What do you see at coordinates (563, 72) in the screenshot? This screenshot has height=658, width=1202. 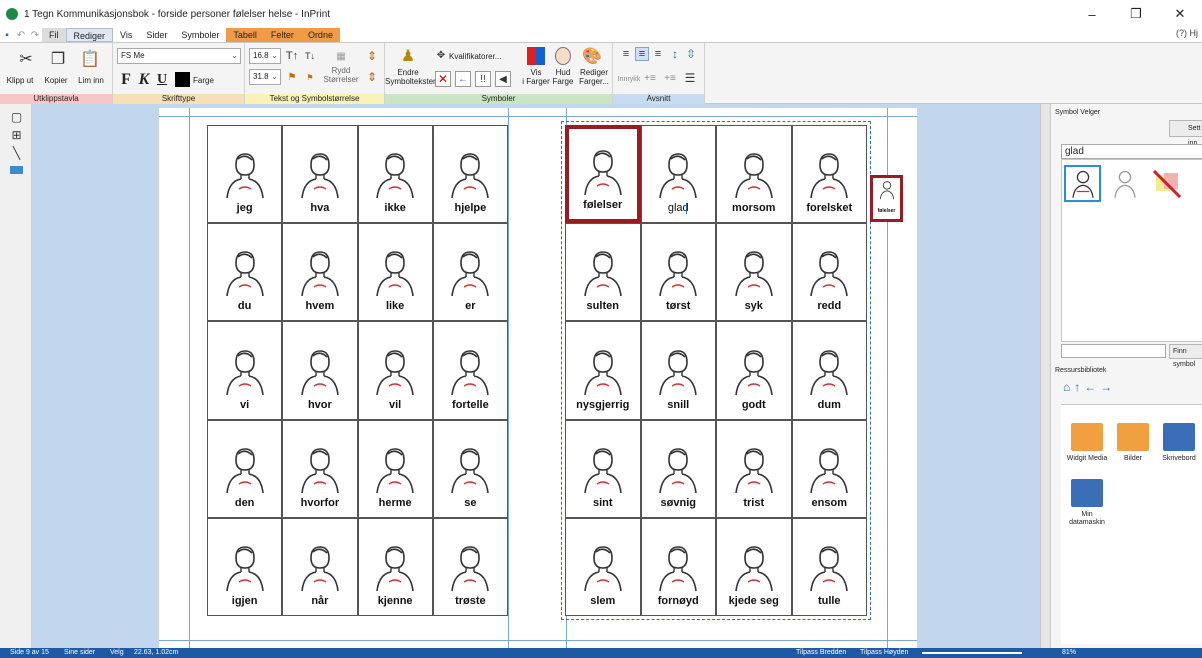 I see `skin-color-line1: Hud` at bounding box center [563, 72].